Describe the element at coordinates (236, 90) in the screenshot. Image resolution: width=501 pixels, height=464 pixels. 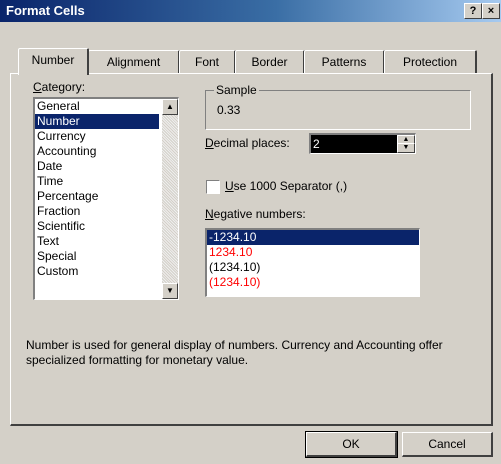
I see `sample-label: Sample` at that location.